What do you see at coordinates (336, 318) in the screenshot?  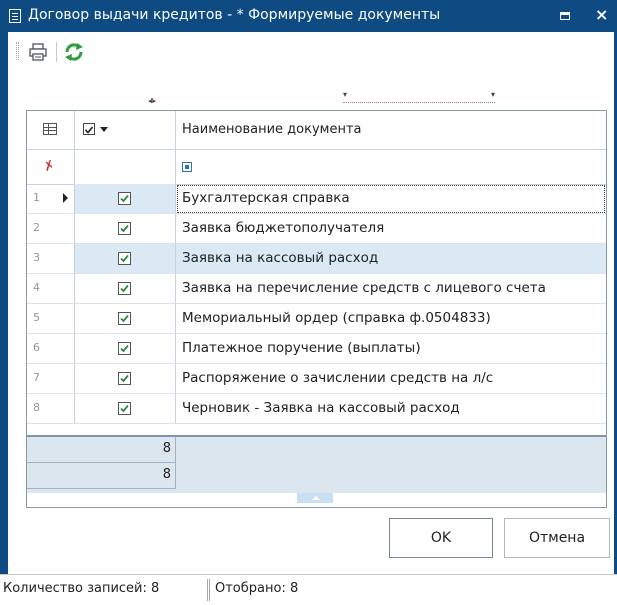 I see `document-name: Мемориальный ордер (справка ф.0504833)` at bounding box center [336, 318].